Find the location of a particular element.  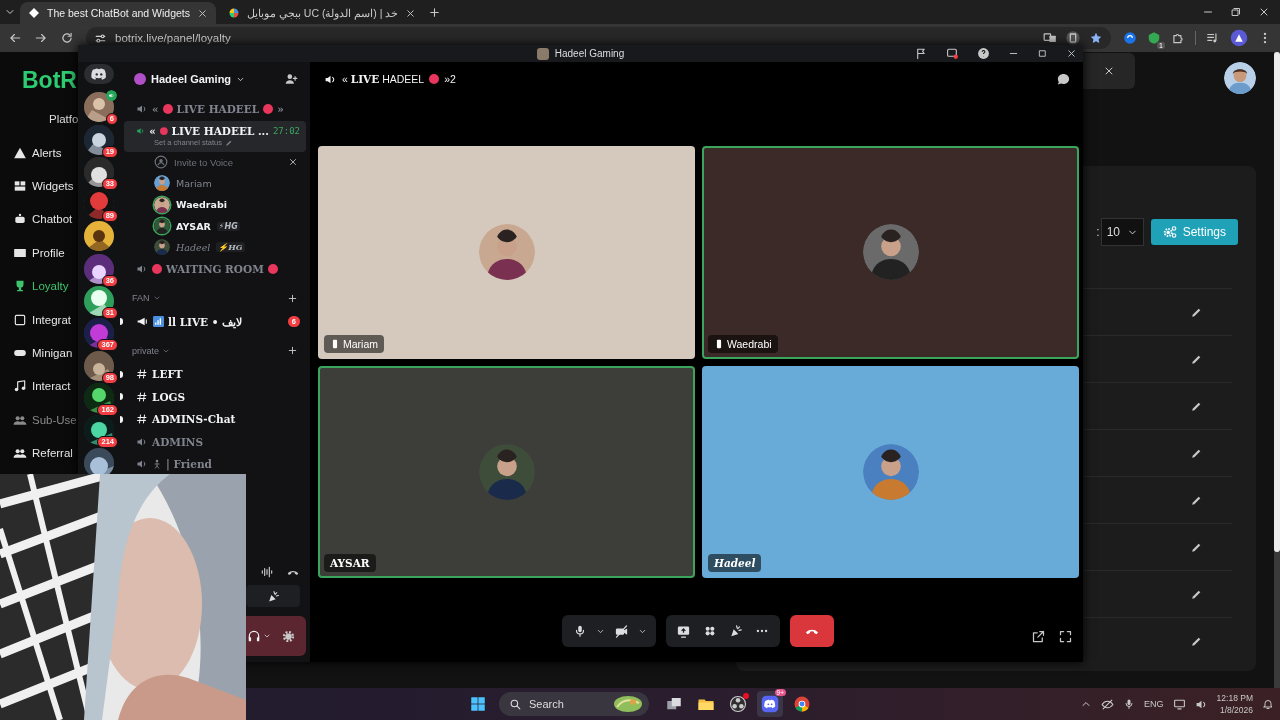

site-info-icon is located at coordinates (100, 38).